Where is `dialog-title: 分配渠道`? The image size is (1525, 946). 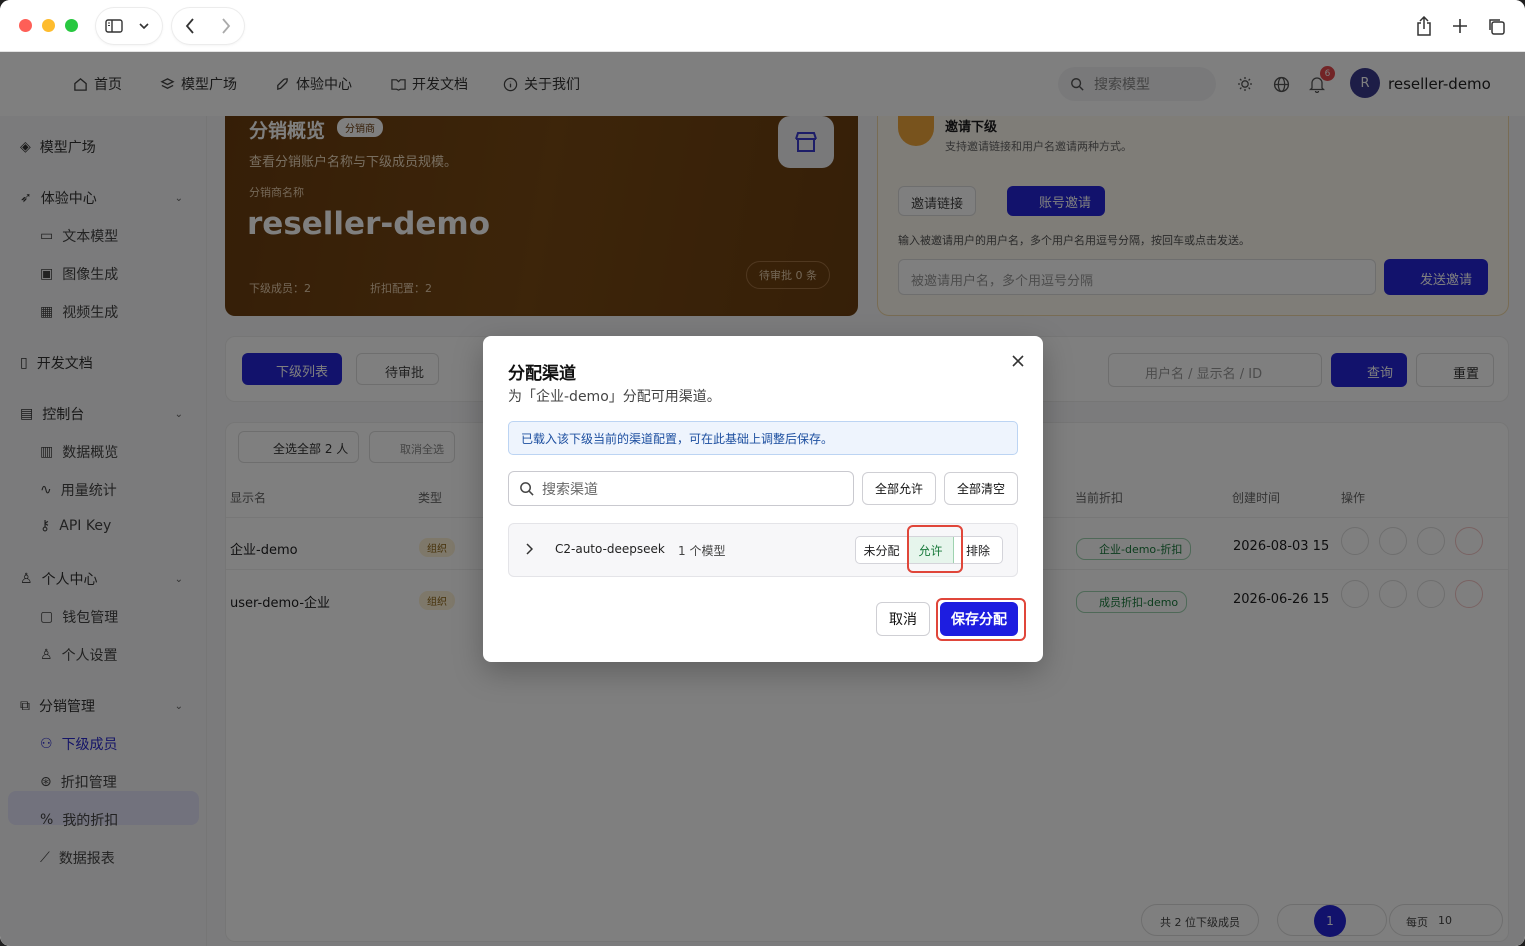
dialog-title: 分配渠道 is located at coordinates (542, 374).